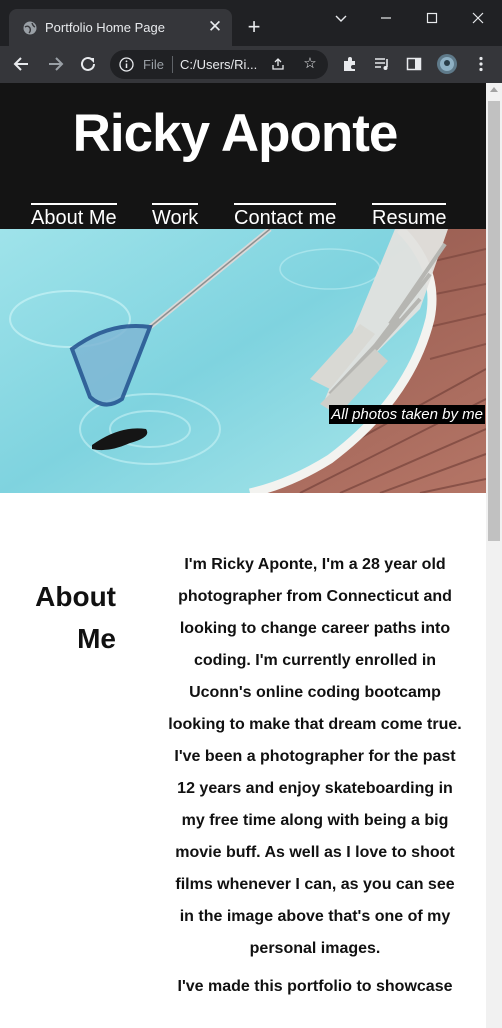 The image size is (502, 1028). What do you see at coordinates (494, 555) in the screenshot?
I see `vertical-scrollbar` at bounding box center [494, 555].